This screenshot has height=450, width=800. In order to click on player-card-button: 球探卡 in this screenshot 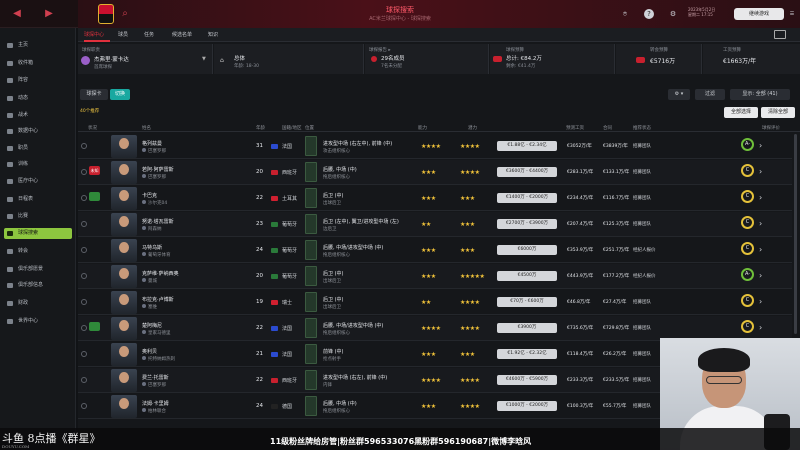, I will do `click(94, 94)`.